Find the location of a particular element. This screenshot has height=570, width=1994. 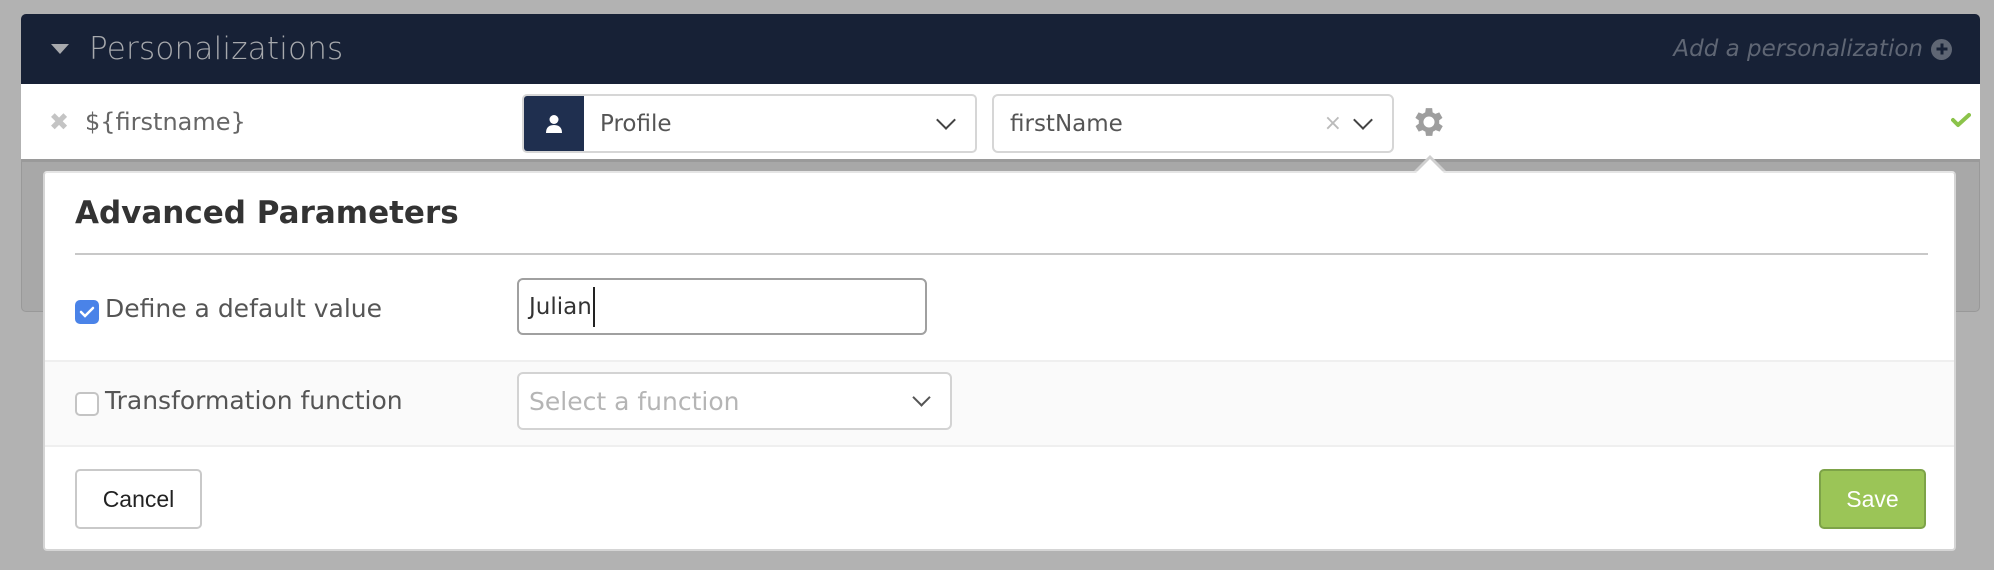

field-select-value: firstName is located at coordinates (1066, 123).